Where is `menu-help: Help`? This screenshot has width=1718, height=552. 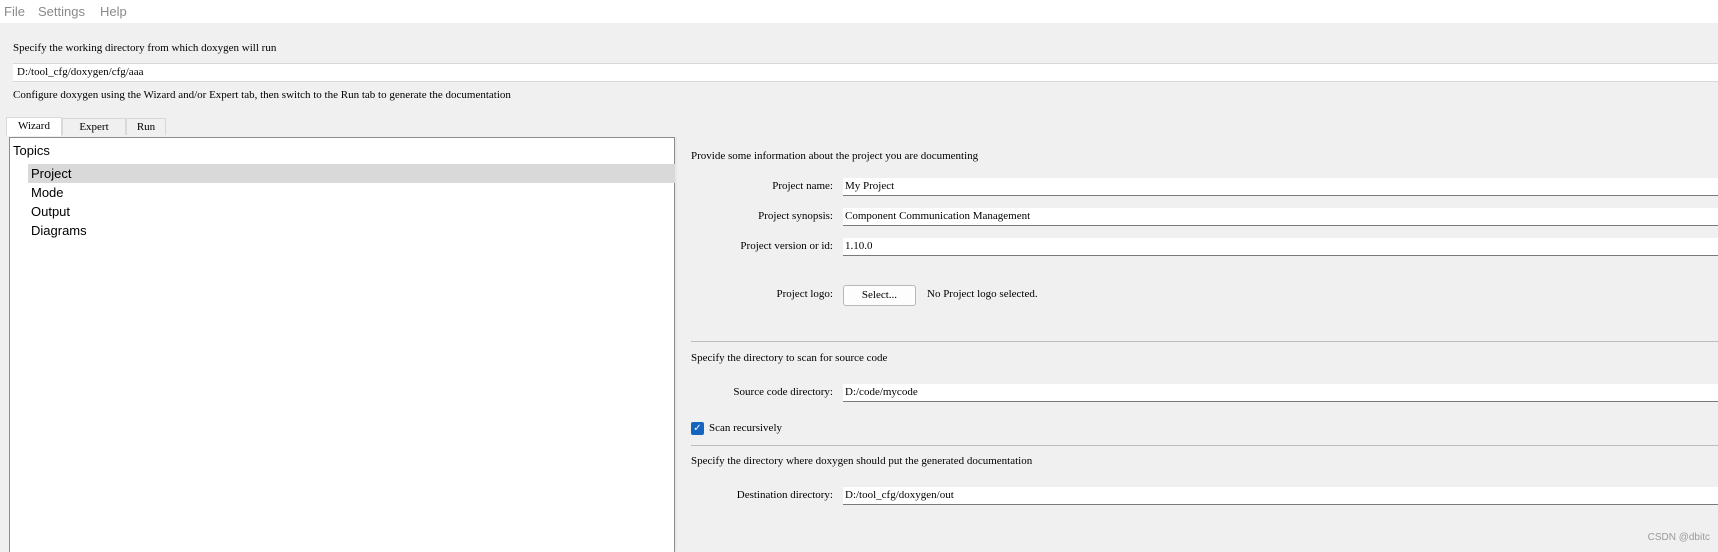 menu-help: Help is located at coordinates (113, 11).